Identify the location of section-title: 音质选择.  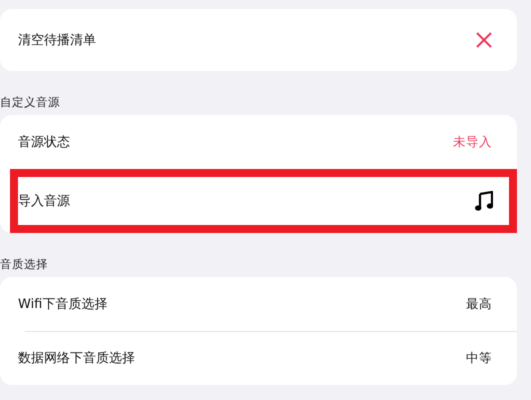
(24, 264).